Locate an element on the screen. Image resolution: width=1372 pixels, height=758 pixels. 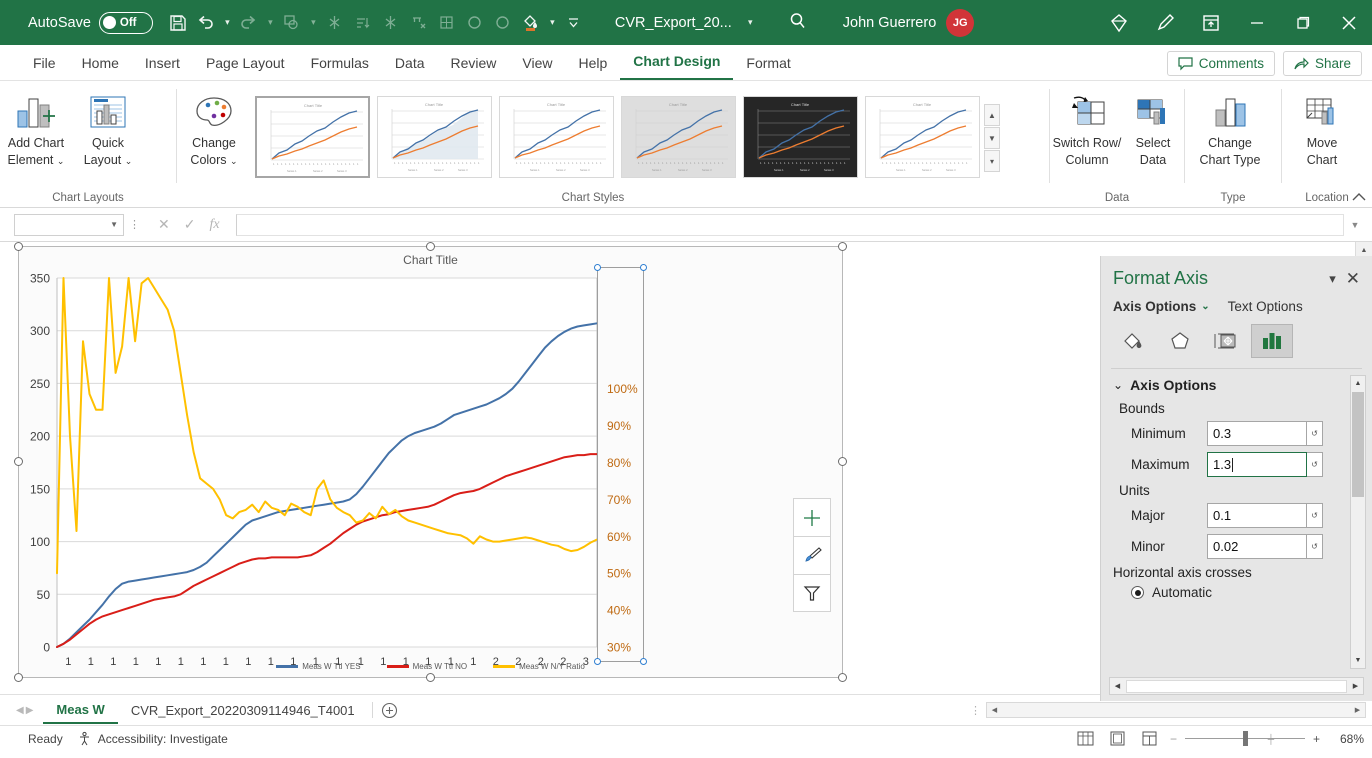
chart-filters-button is located at coordinates (812, 593).